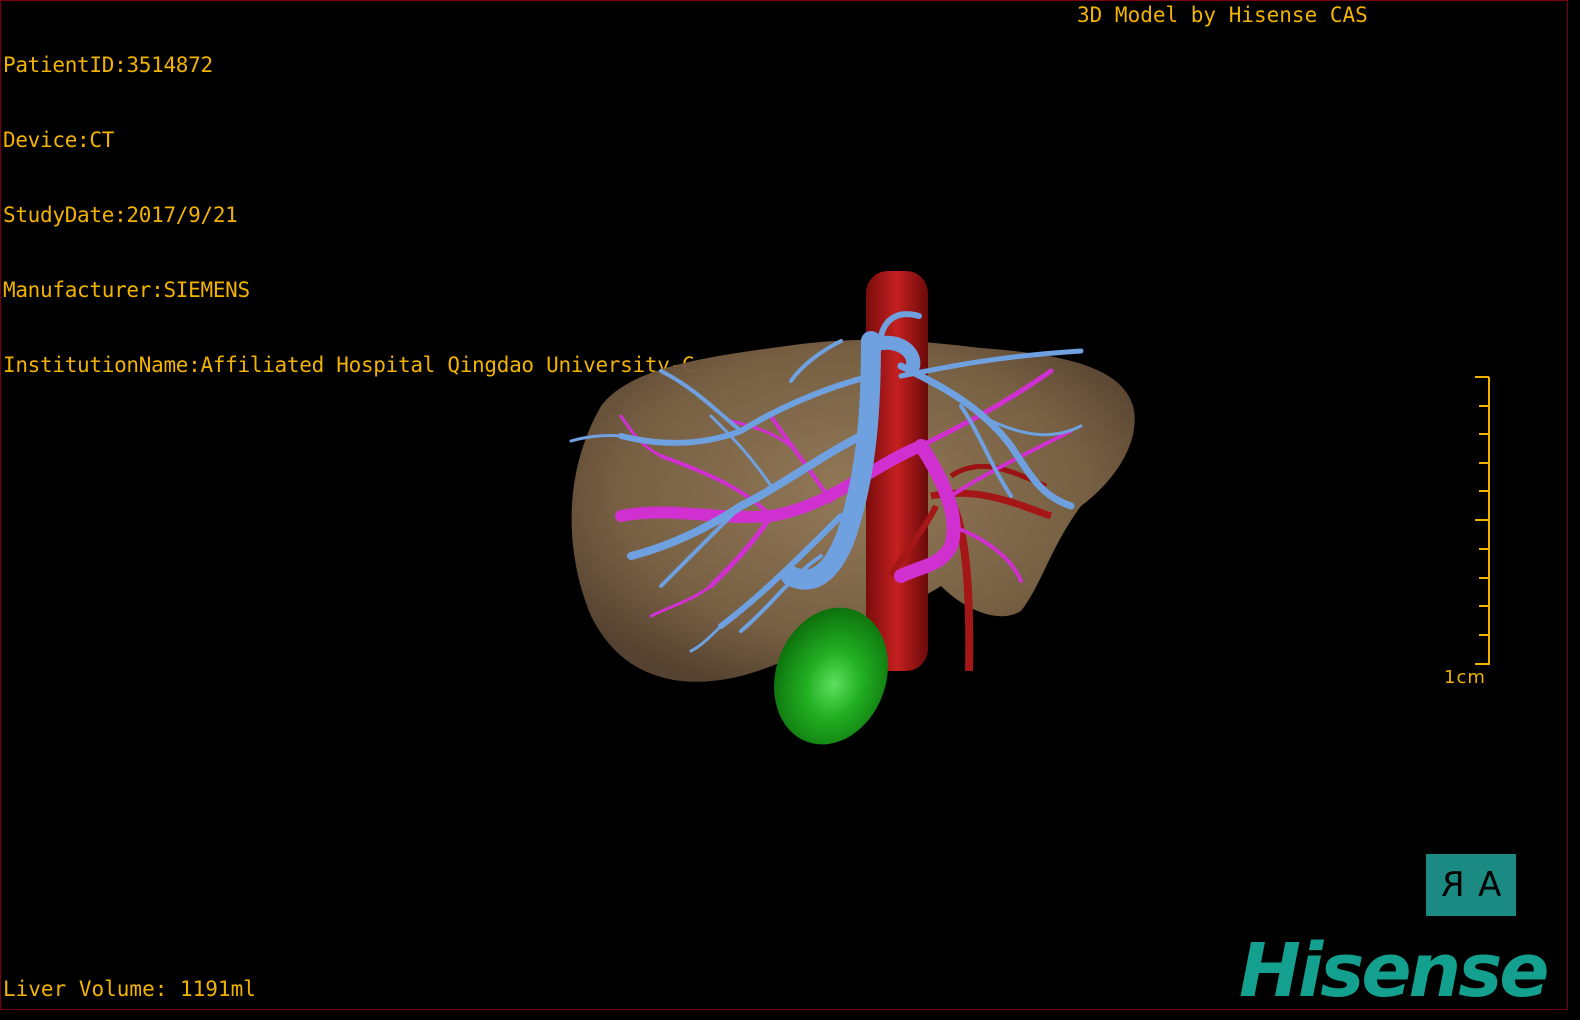  Describe the element at coordinates (1394, 969) in the screenshot. I see `hisense-logo: Hisense` at that location.